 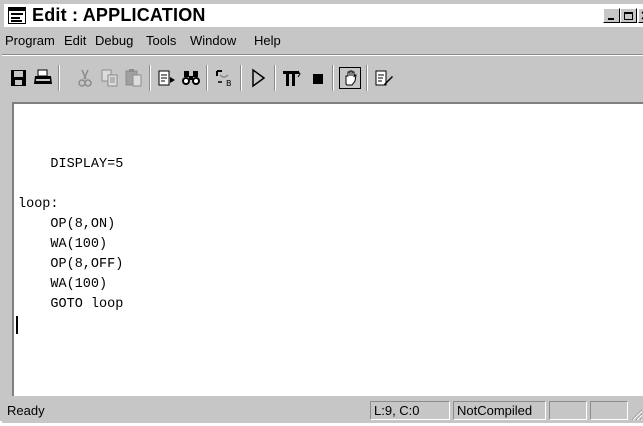 What do you see at coordinates (191, 78) in the screenshot?
I see `find-icon` at bounding box center [191, 78].